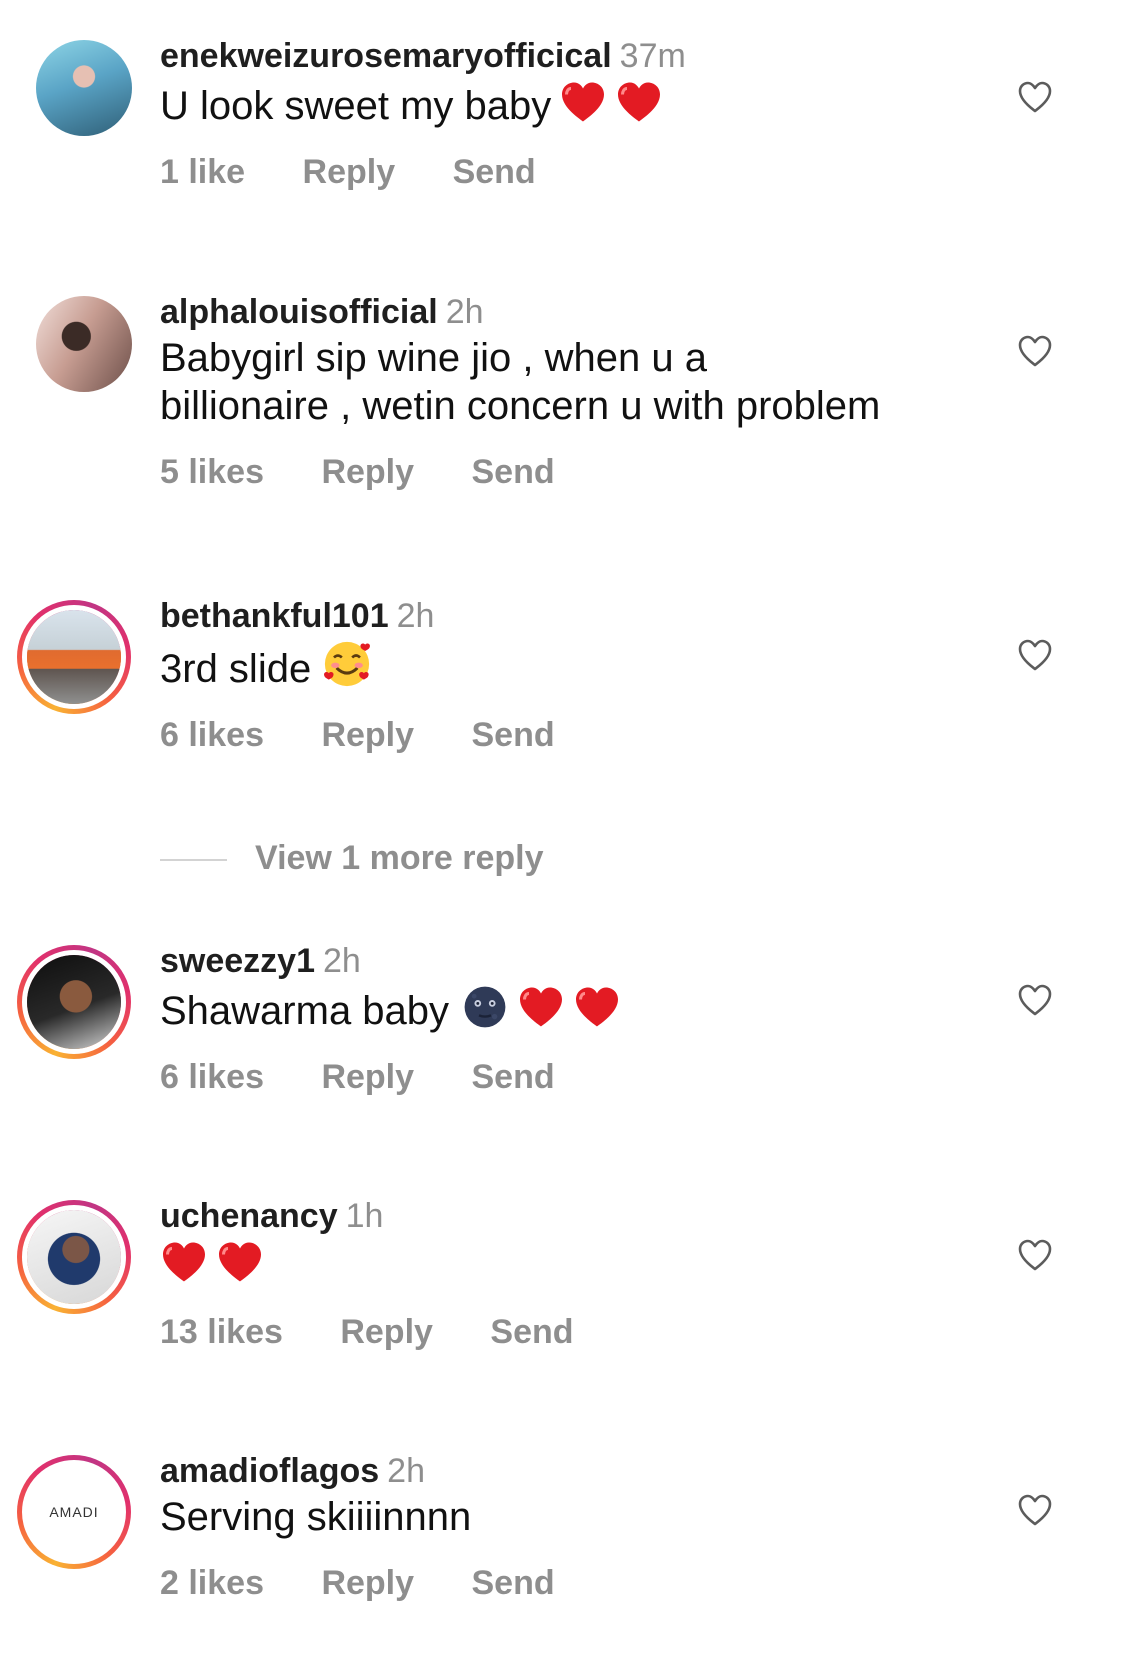  I want to click on new-moon-face-icon, so click(485, 1007).